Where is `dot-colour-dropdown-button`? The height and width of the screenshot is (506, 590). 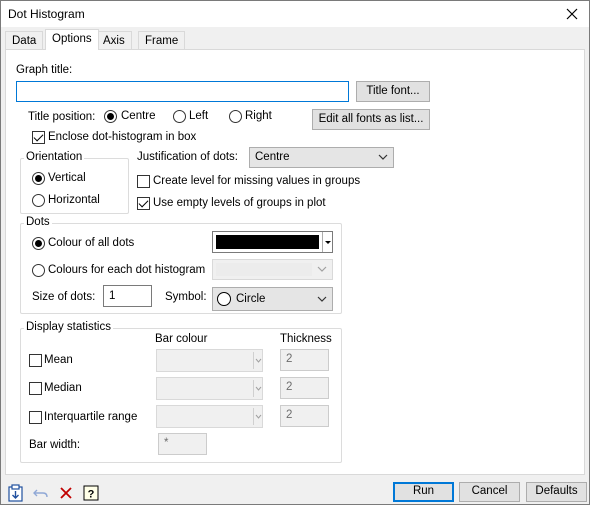 dot-colour-dropdown-button is located at coordinates (327, 242).